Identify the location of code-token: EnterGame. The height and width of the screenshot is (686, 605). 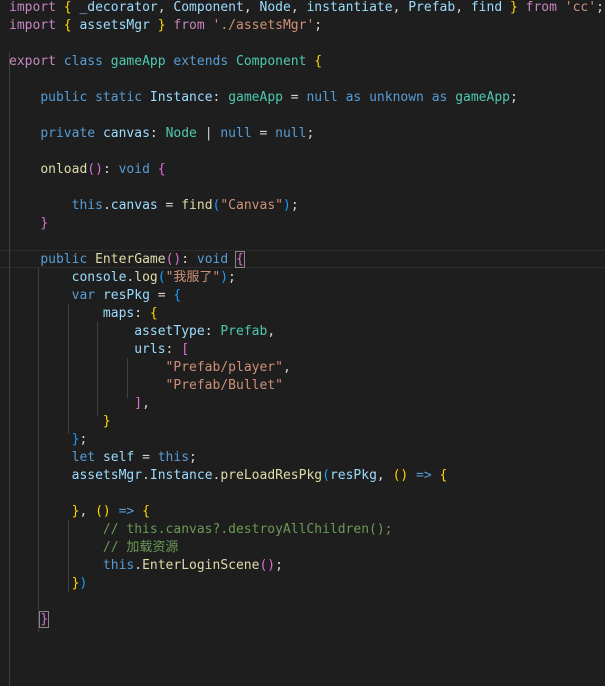
(130, 259).